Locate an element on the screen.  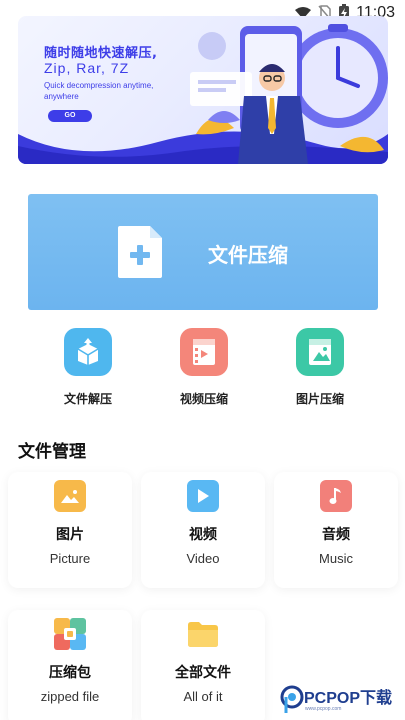
file-category-name: 视频 is located at coordinates (203, 535).